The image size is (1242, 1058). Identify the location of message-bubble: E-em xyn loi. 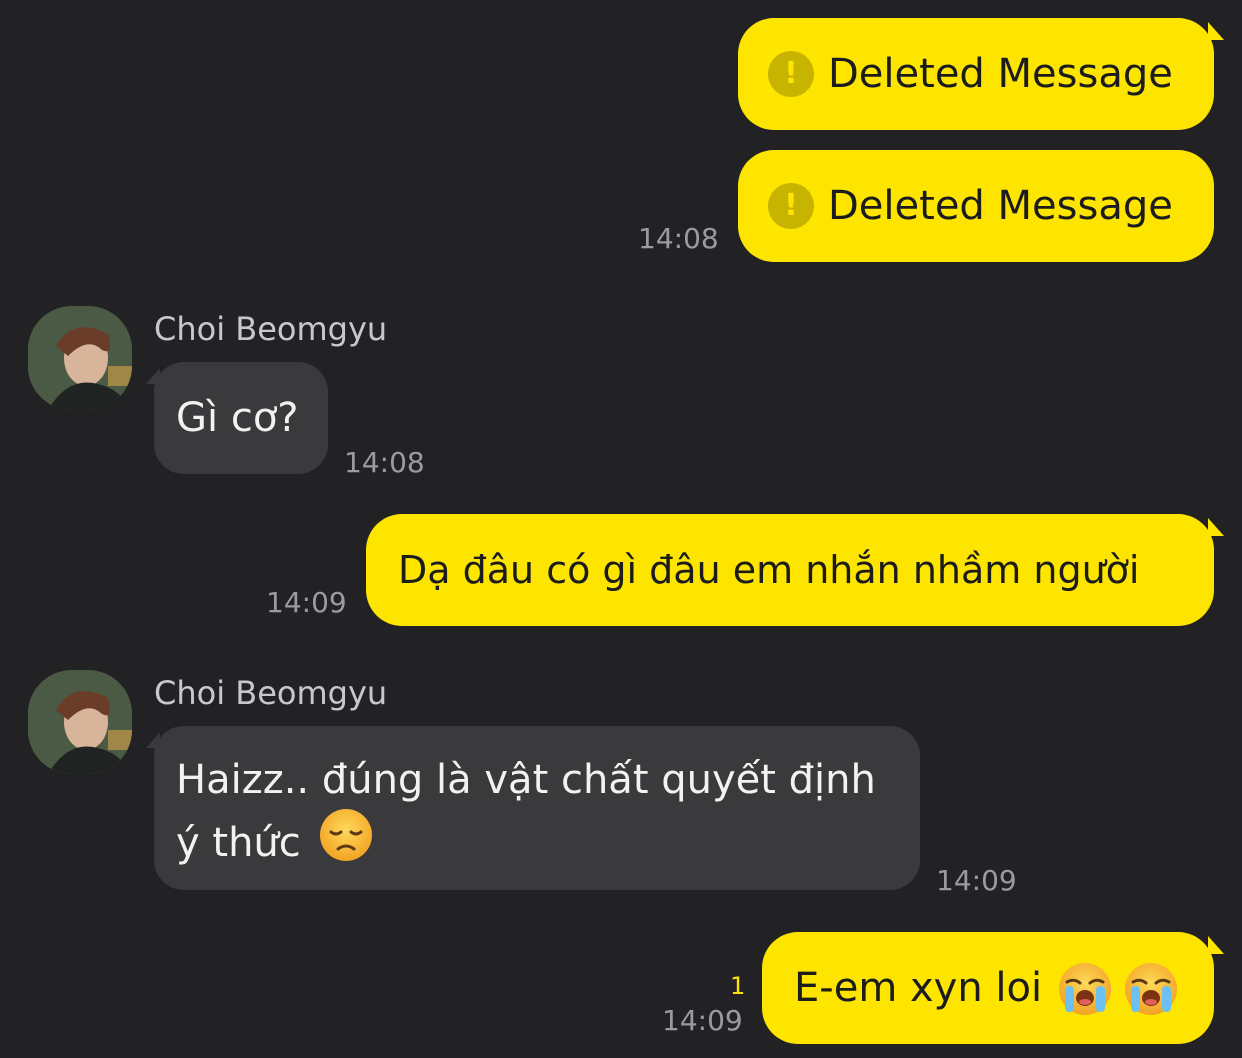
(988, 988).